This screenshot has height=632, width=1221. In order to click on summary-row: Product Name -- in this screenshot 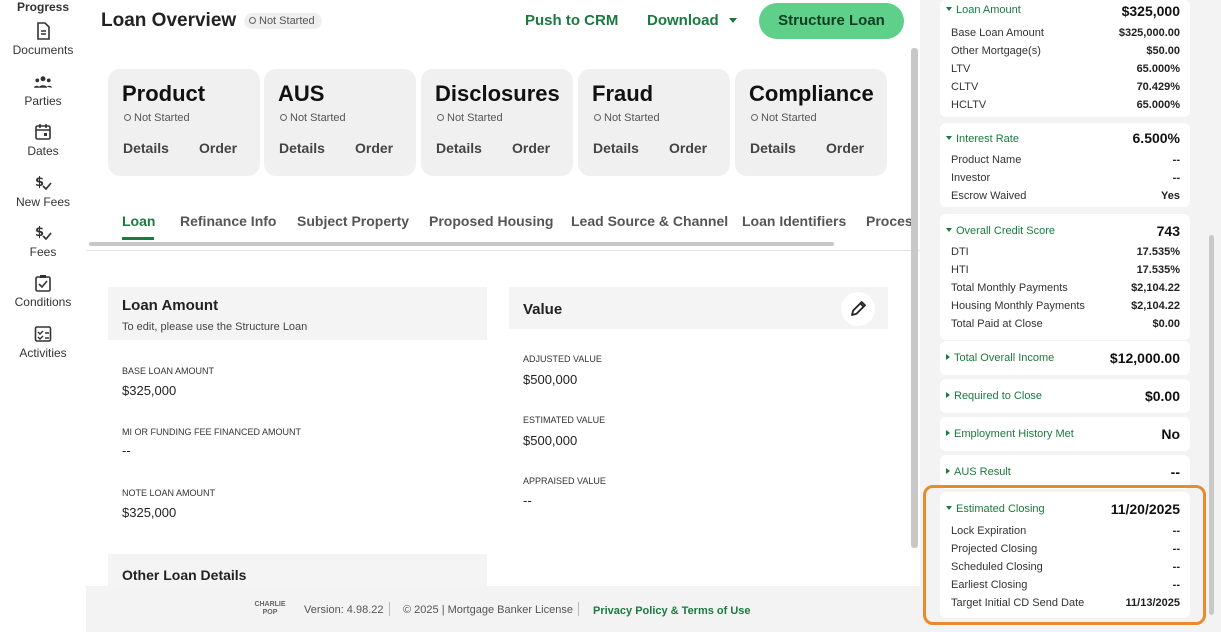, I will do `click(1065, 160)`.